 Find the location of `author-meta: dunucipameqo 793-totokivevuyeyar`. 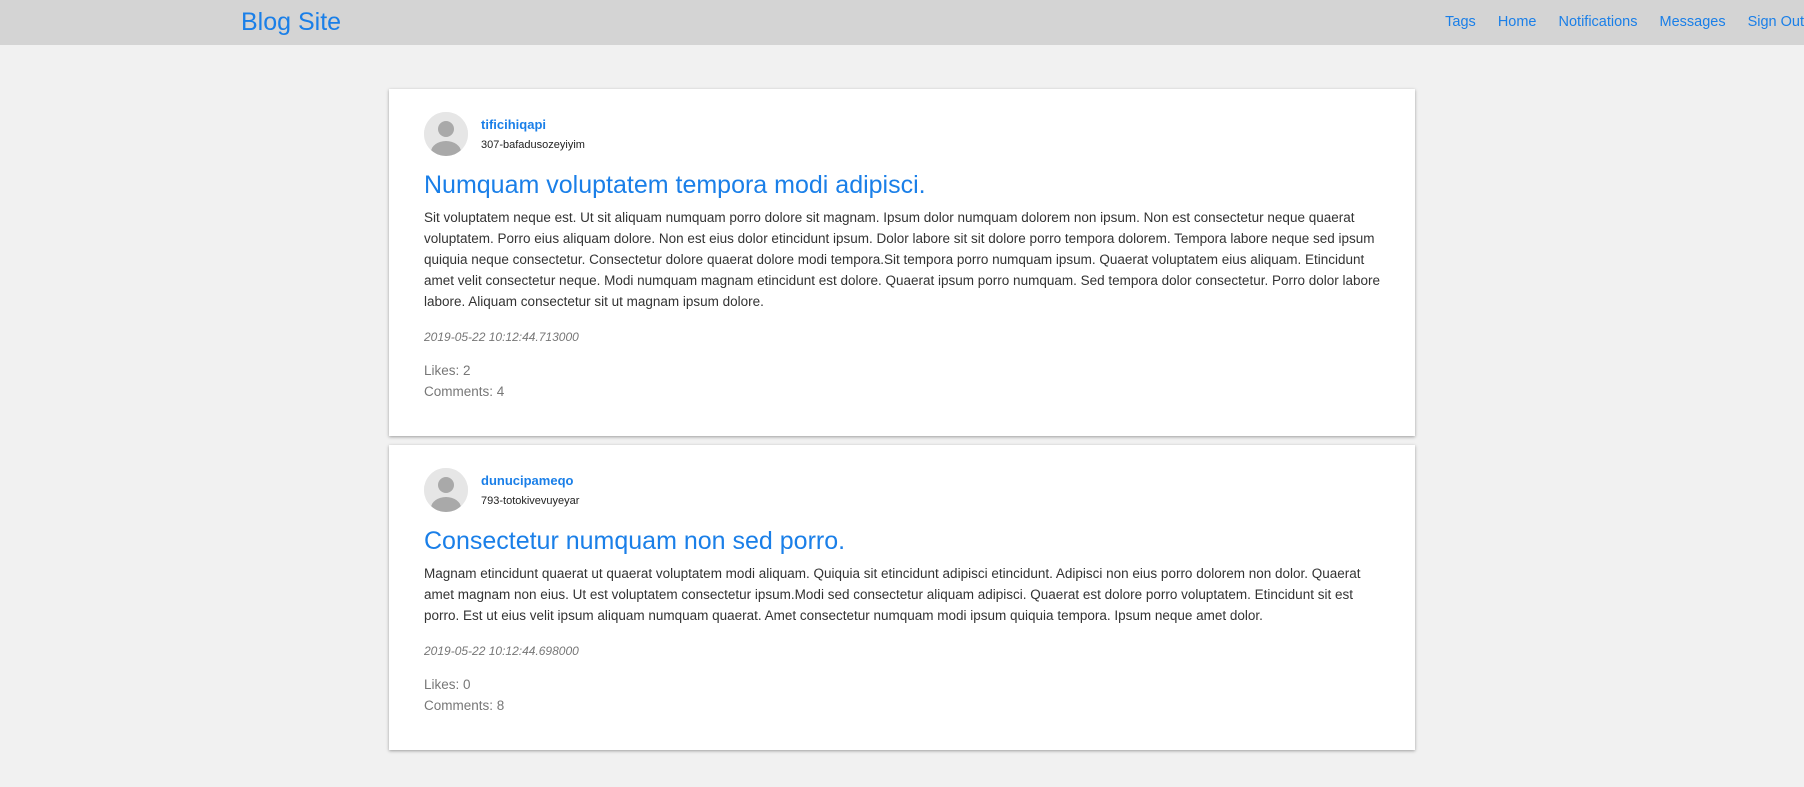

author-meta: dunucipameqo 793-totokivevuyeyar is located at coordinates (530, 490).